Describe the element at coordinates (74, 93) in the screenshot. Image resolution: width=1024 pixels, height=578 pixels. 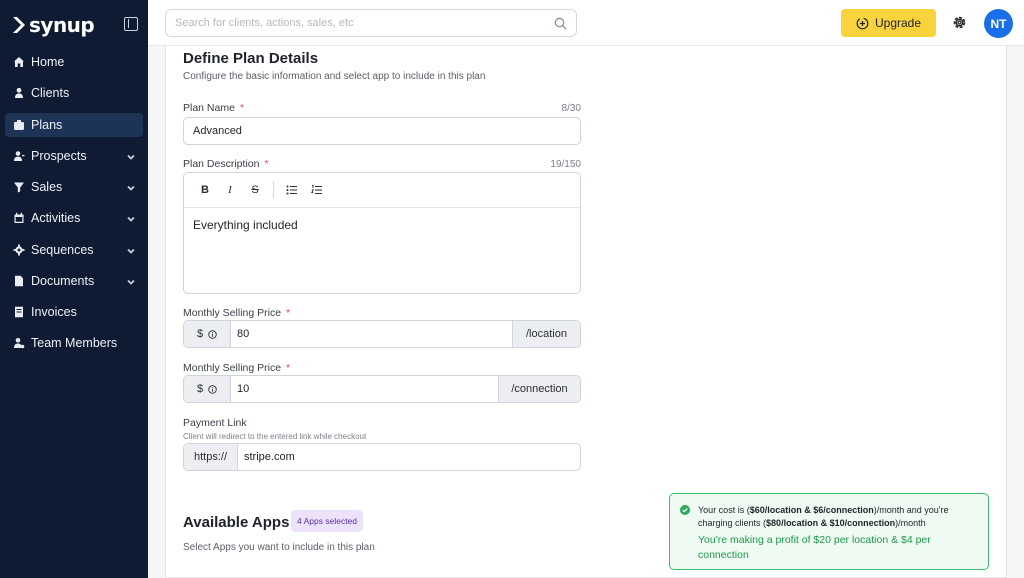
I see `sidebar-item-clients: Clients` at that location.